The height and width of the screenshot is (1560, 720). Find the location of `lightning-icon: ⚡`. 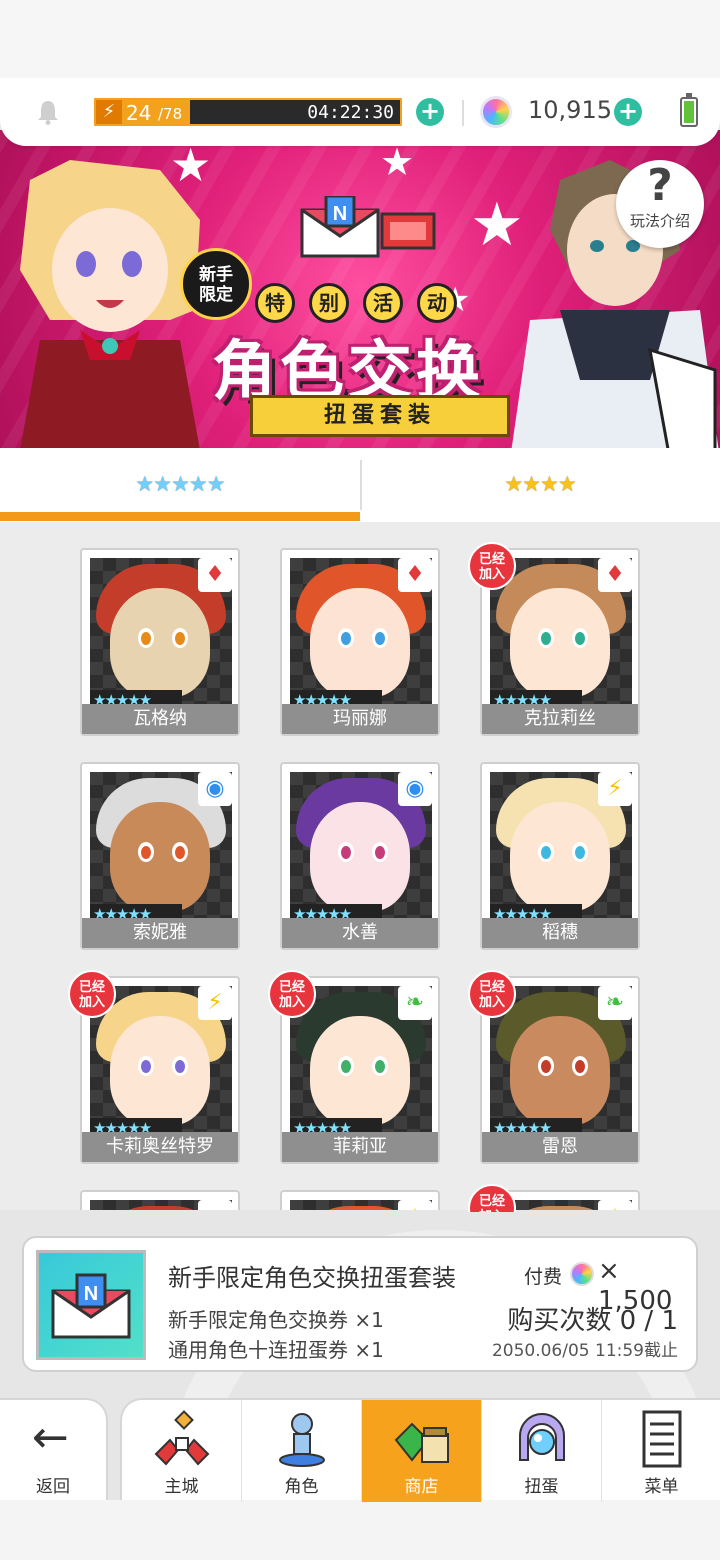

lightning-icon: ⚡ is located at coordinates (109, 112).